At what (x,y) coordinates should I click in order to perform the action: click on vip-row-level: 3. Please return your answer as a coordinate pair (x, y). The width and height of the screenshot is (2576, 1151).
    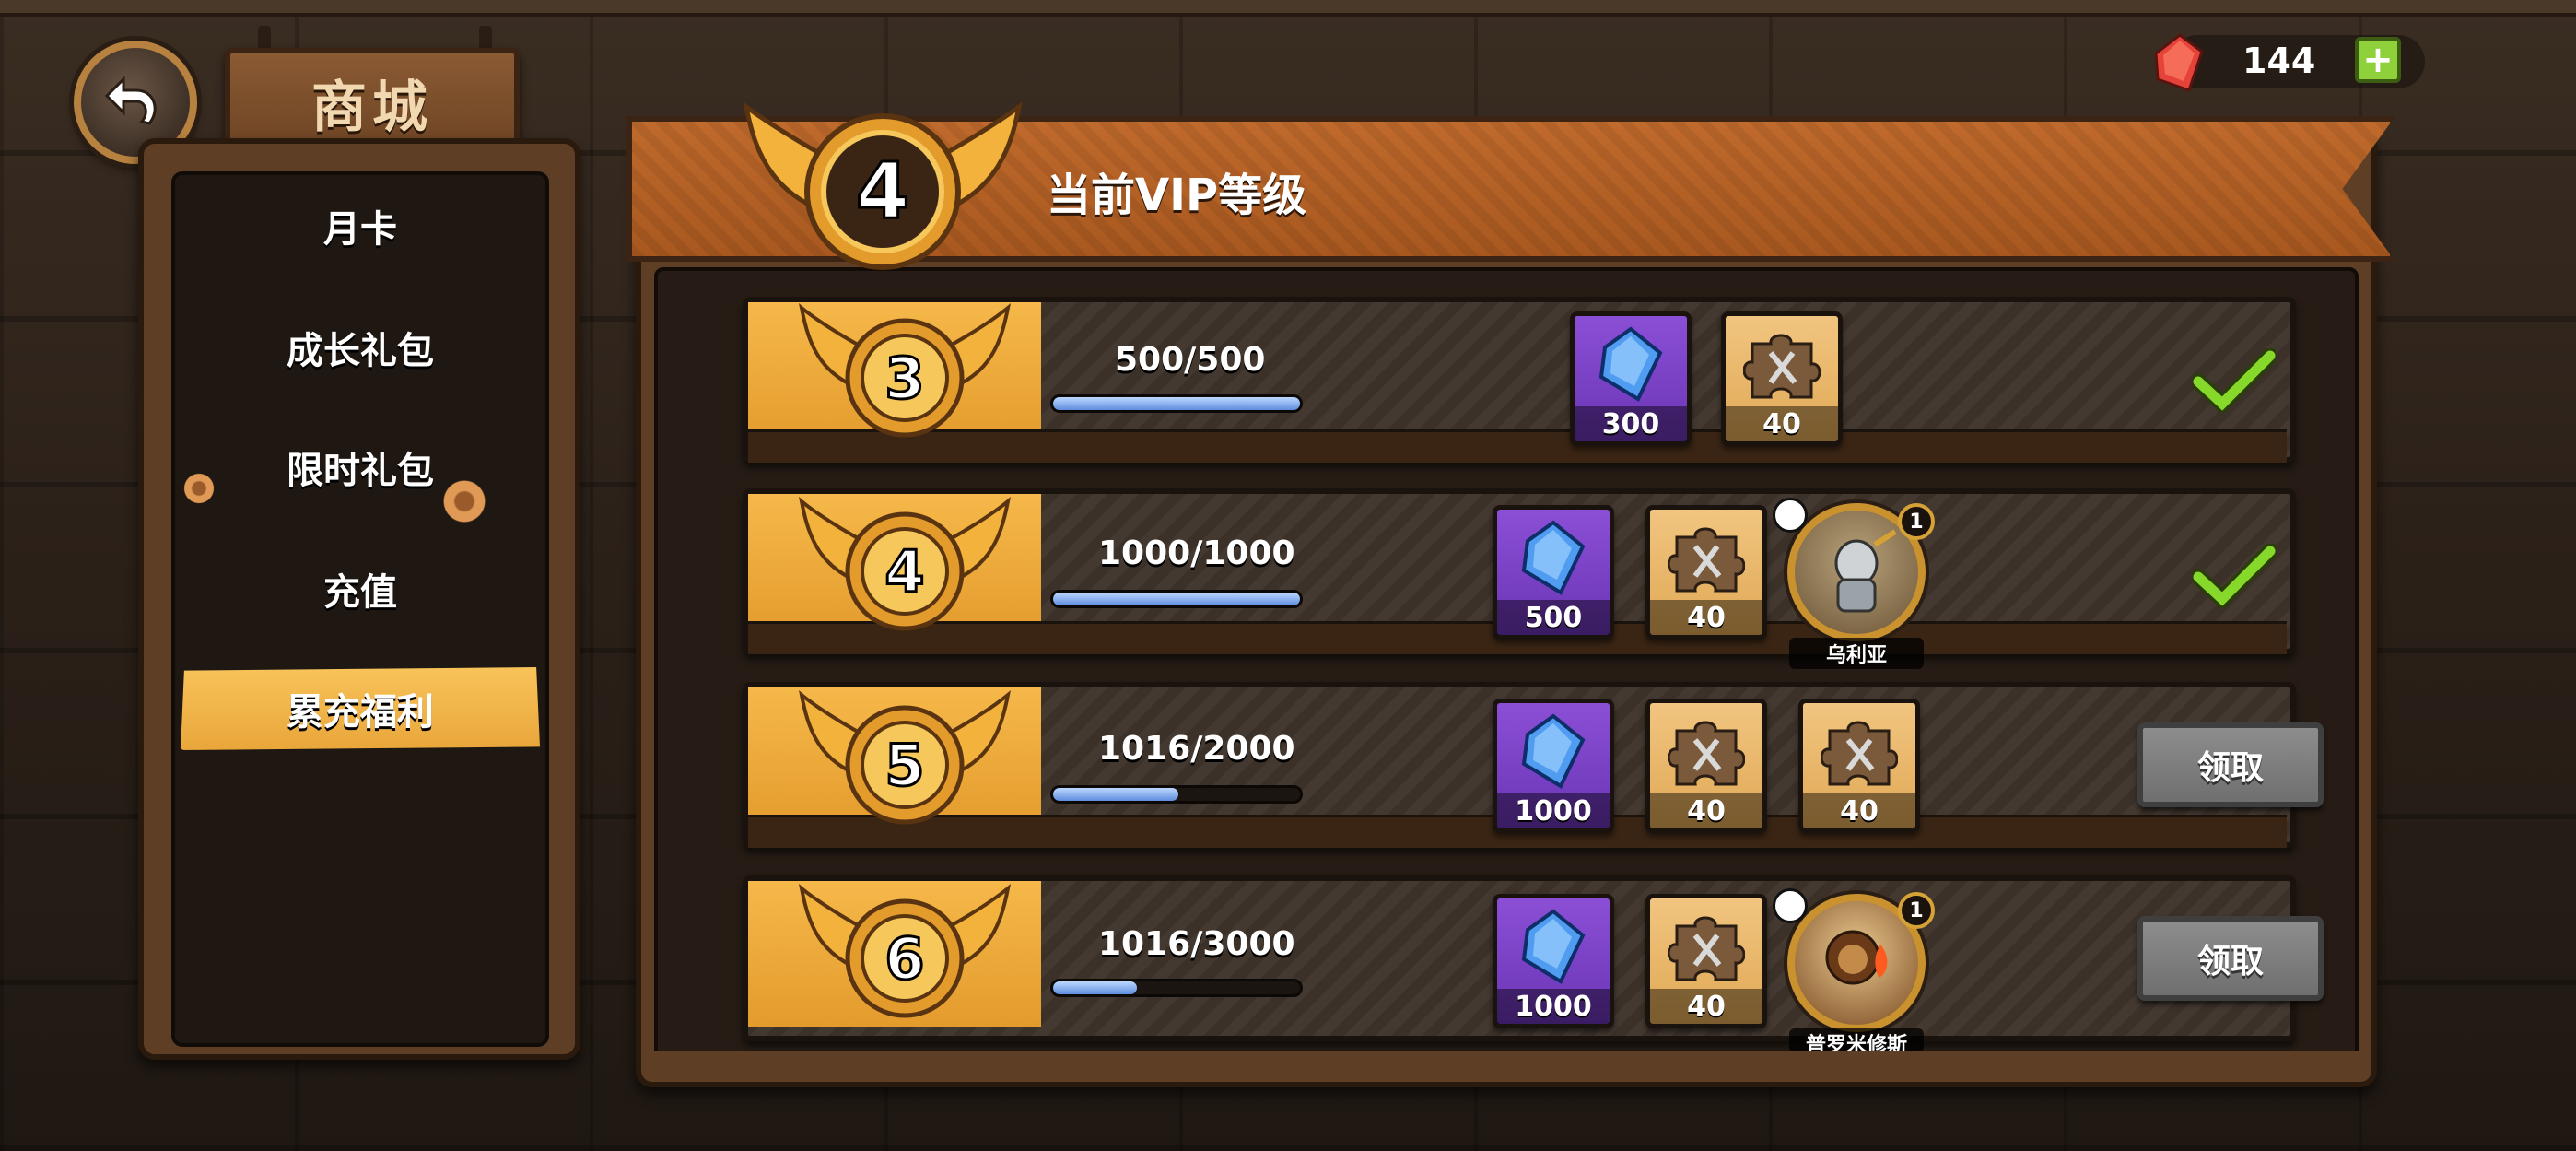
    Looking at the image, I should click on (904, 378).